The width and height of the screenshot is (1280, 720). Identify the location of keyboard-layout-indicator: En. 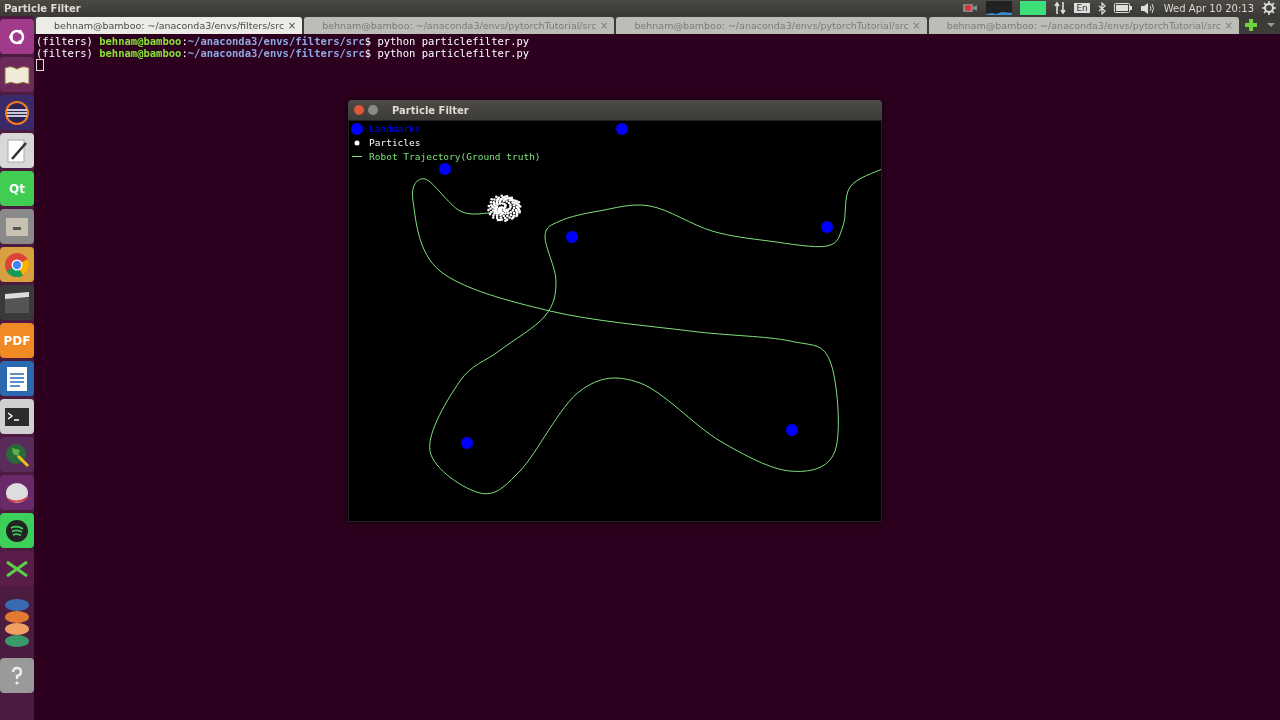
(1082, 8).